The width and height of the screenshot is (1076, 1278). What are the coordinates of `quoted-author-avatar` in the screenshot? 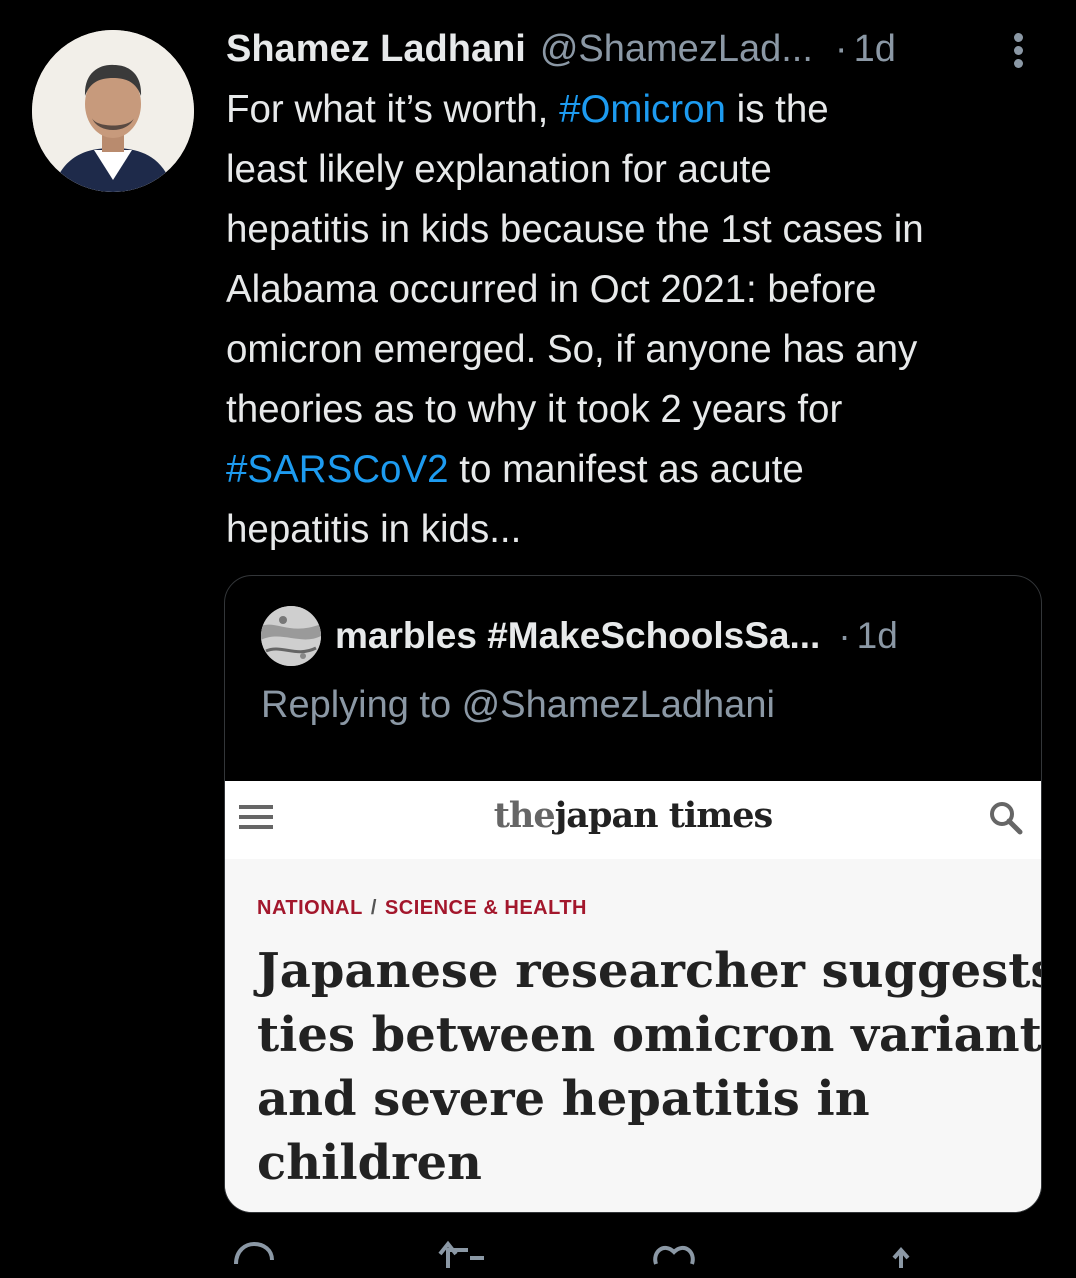 It's located at (291, 636).